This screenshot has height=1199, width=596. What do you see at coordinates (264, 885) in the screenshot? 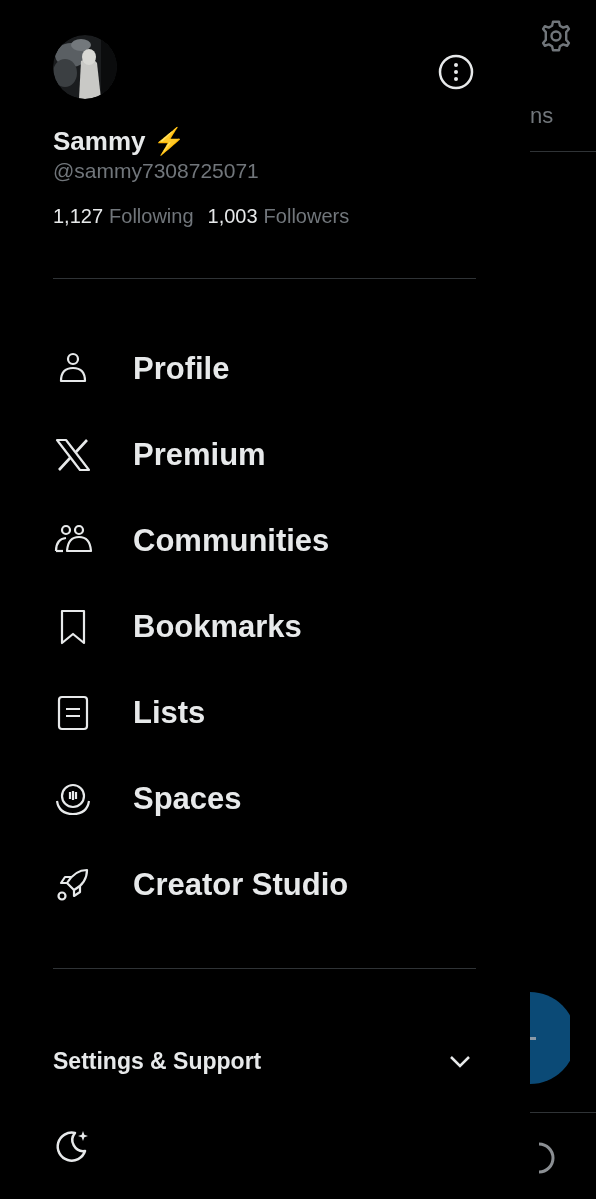
I see `menu-item: Creator Studio` at bounding box center [264, 885].